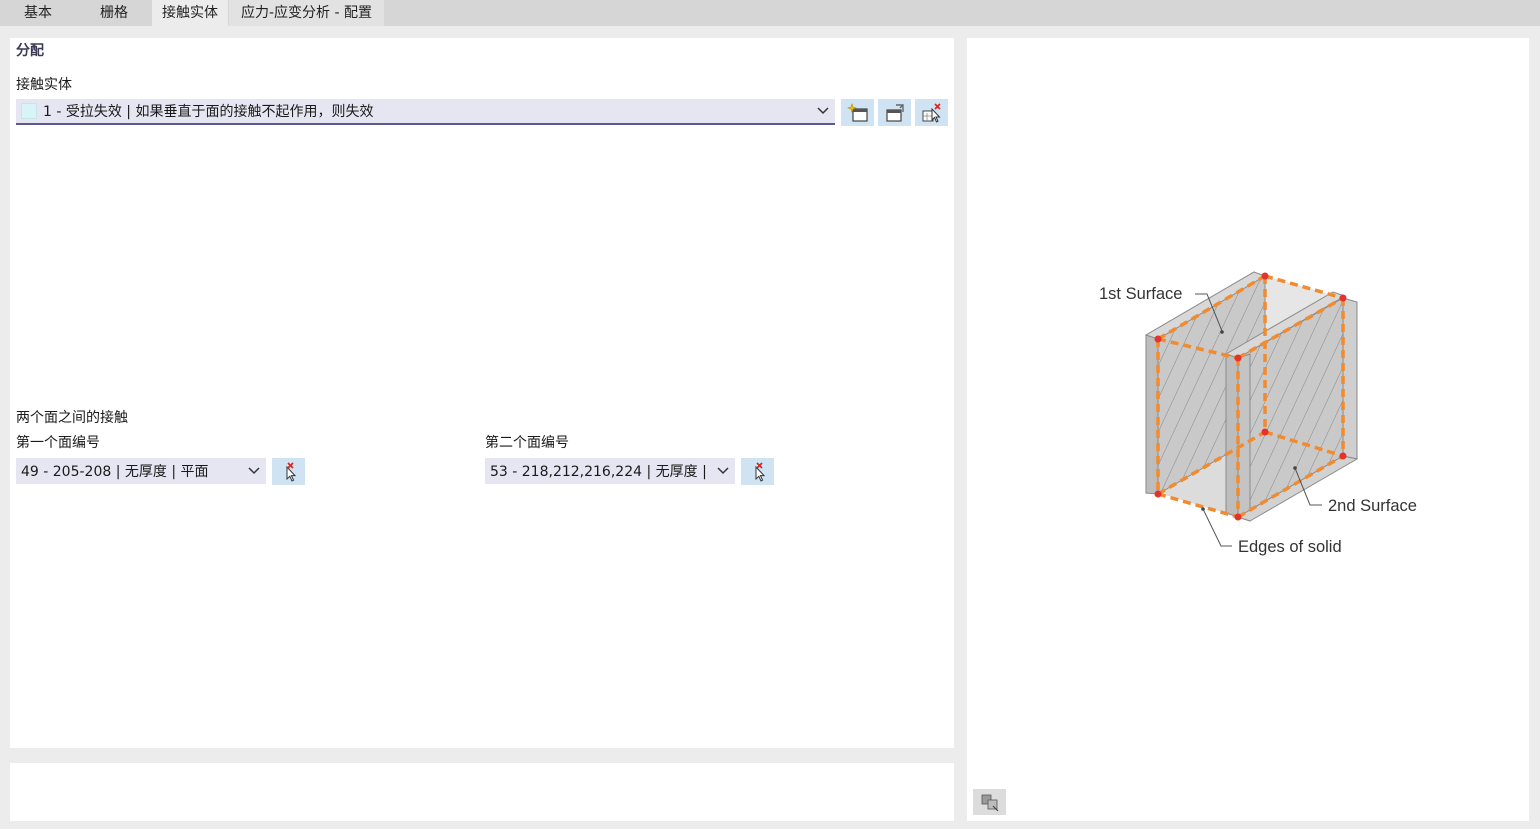 The height and width of the screenshot is (829, 1540). Describe the element at coordinates (30, 51) in the screenshot. I see `section-title: 分配` at that location.